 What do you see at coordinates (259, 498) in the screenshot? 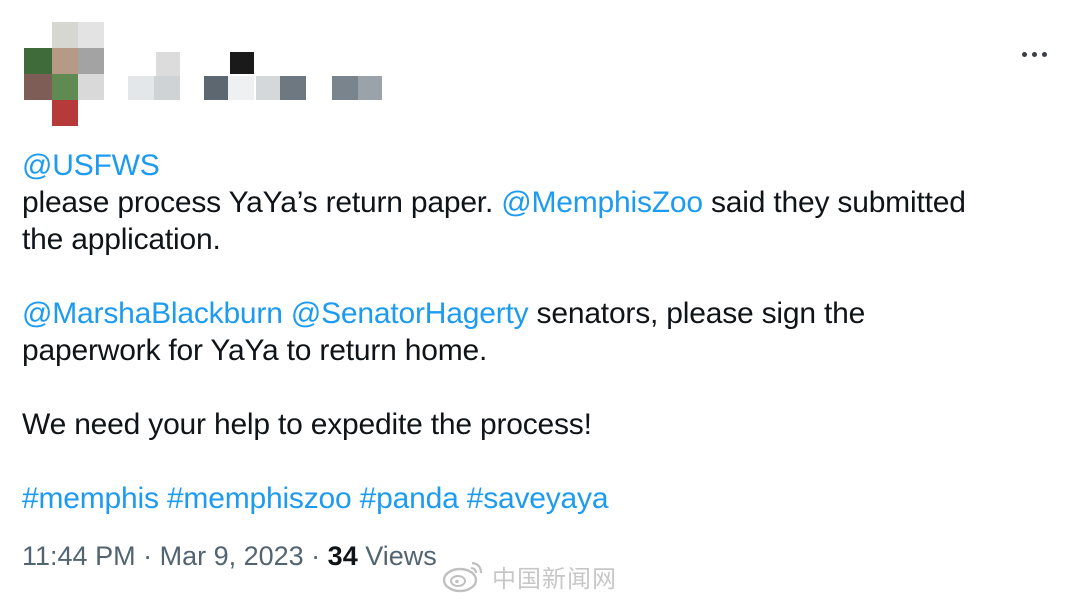
I see `hashtag-memphiszoo: #memphiszoo` at bounding box center [259, 498].